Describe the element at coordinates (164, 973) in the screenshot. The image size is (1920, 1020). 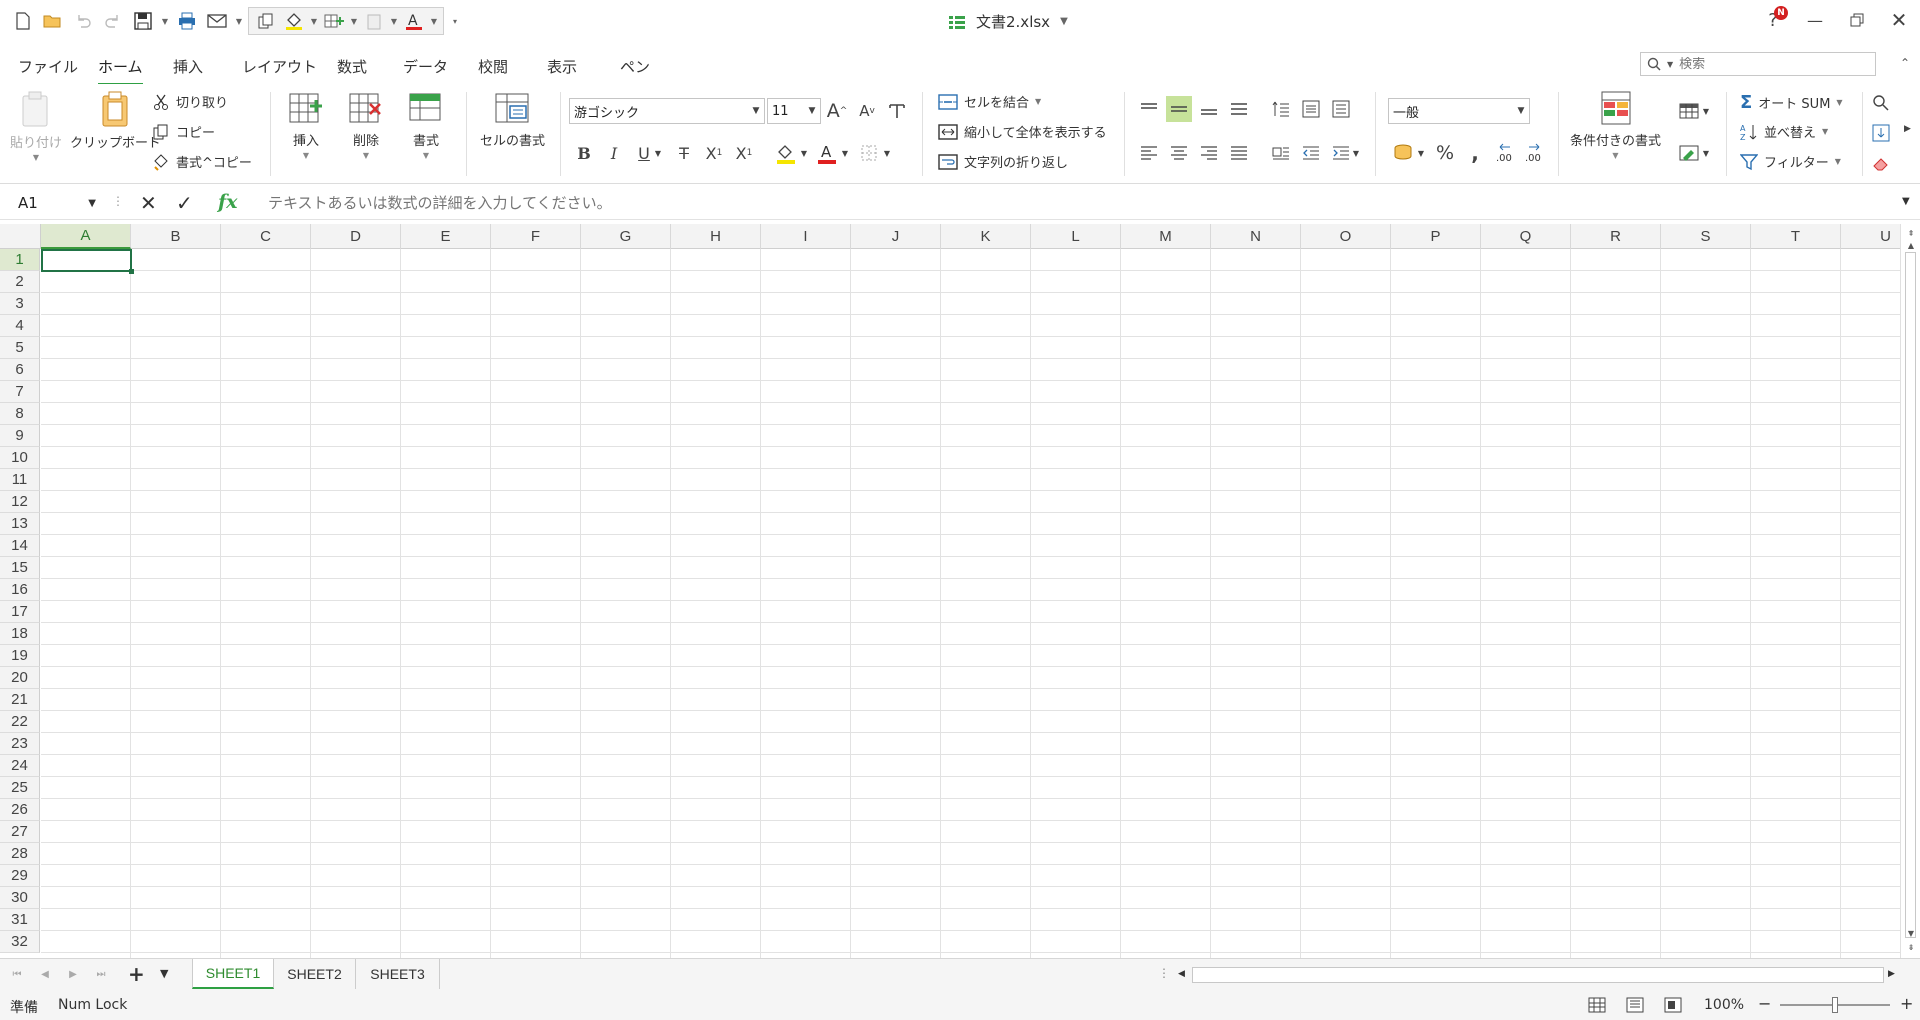
I see `sheet-list-dropdown-icon: ▼` at that location.